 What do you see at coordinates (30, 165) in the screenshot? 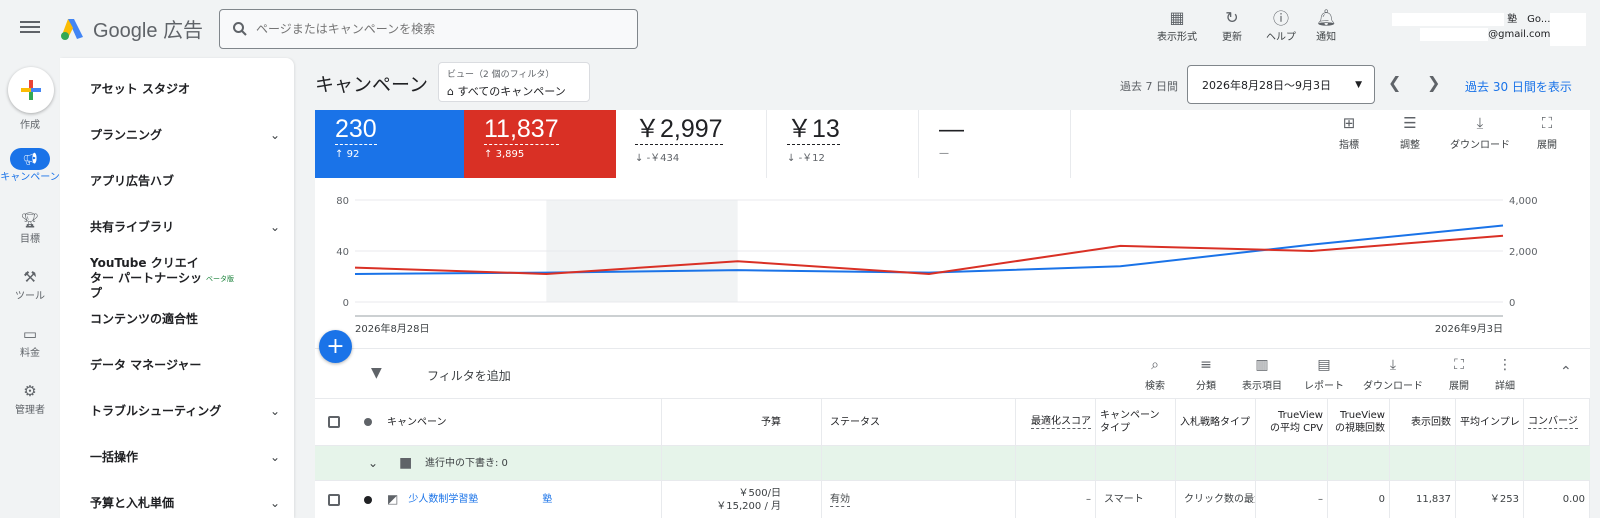
I see `rail-item-campaigns: 📢︎ キャンペーン` at bounding box center [30, 165].